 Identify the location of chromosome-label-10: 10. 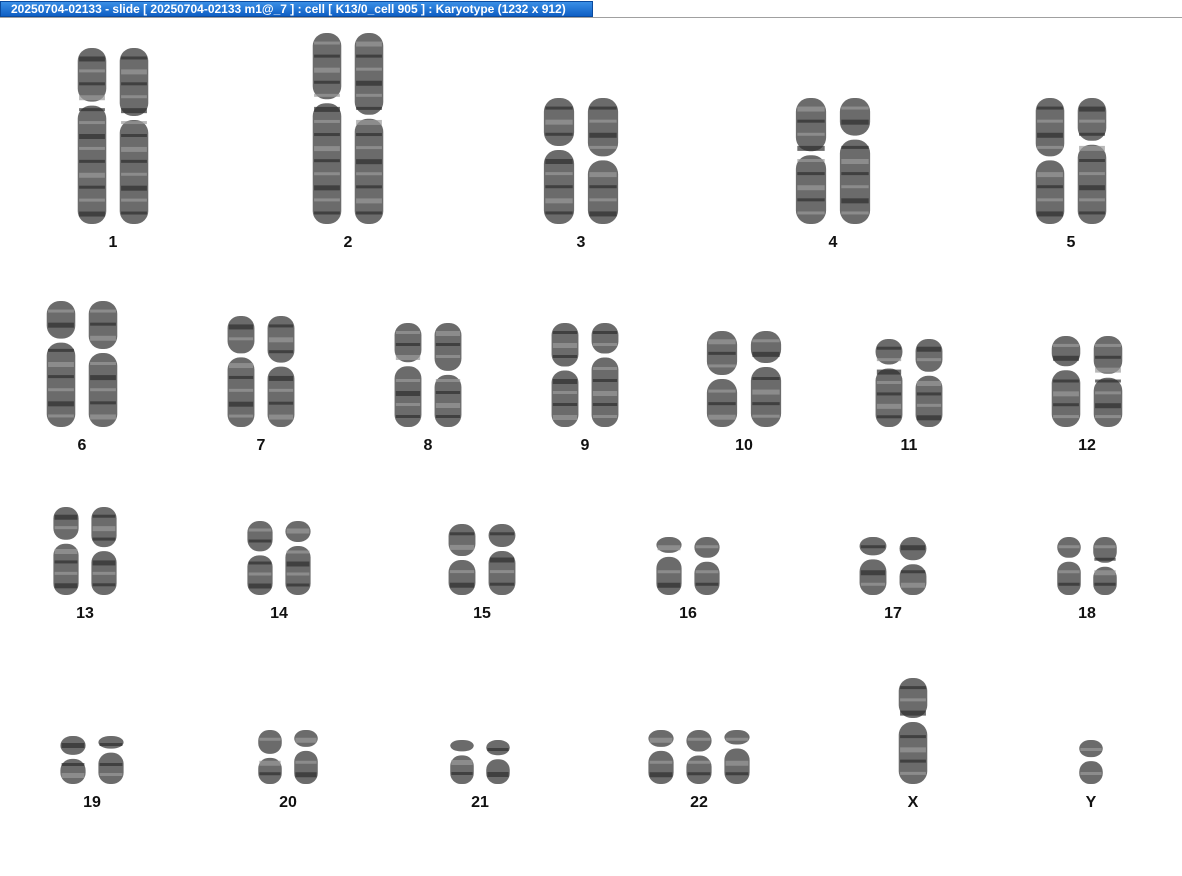
(744, 445).